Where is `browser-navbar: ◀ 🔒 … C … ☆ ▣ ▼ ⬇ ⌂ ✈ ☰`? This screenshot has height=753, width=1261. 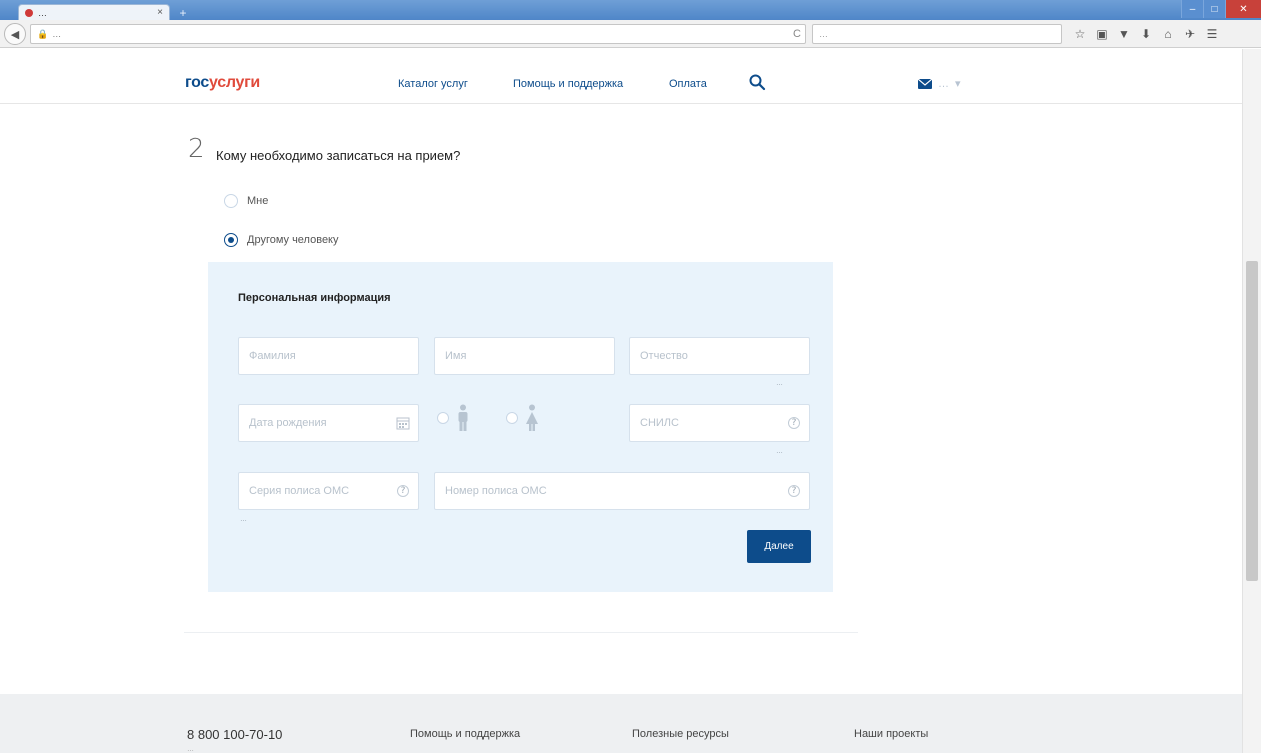 browser-navbar: ◀ 🔒 … C … ☆ ▣ ▼ ⬇ ⌂ ✈ ☰ is located at coordinates (630, 34).